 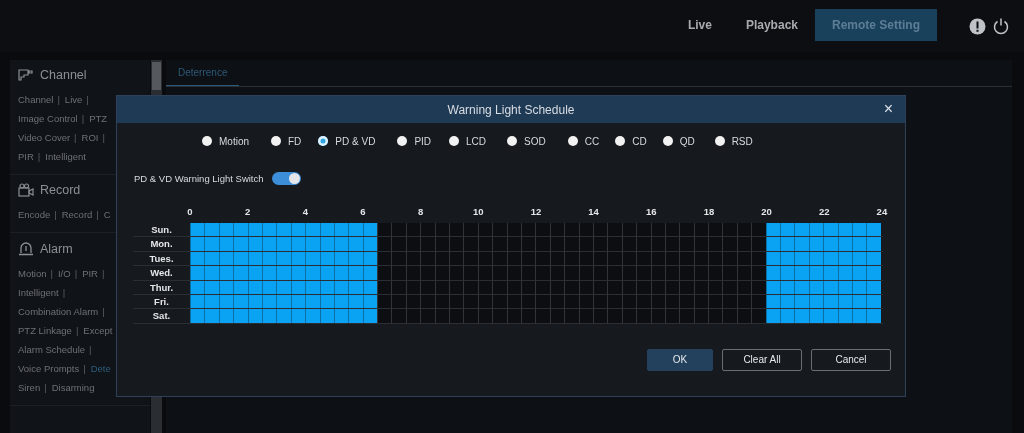 I want to click on radio-option: Motion, so click(x=225, y=141).